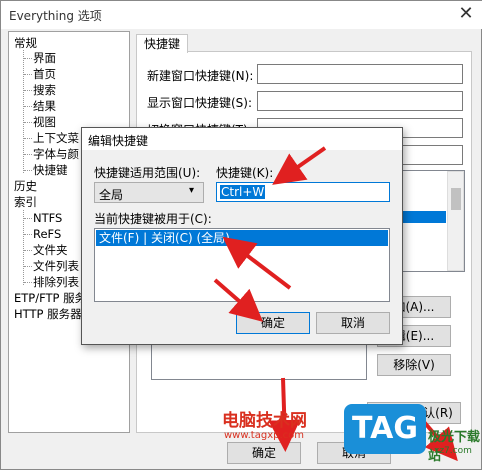  Describe the element at coordinates (455, 221) in the screenshot. I see `command-list-scrollbar` at that location.